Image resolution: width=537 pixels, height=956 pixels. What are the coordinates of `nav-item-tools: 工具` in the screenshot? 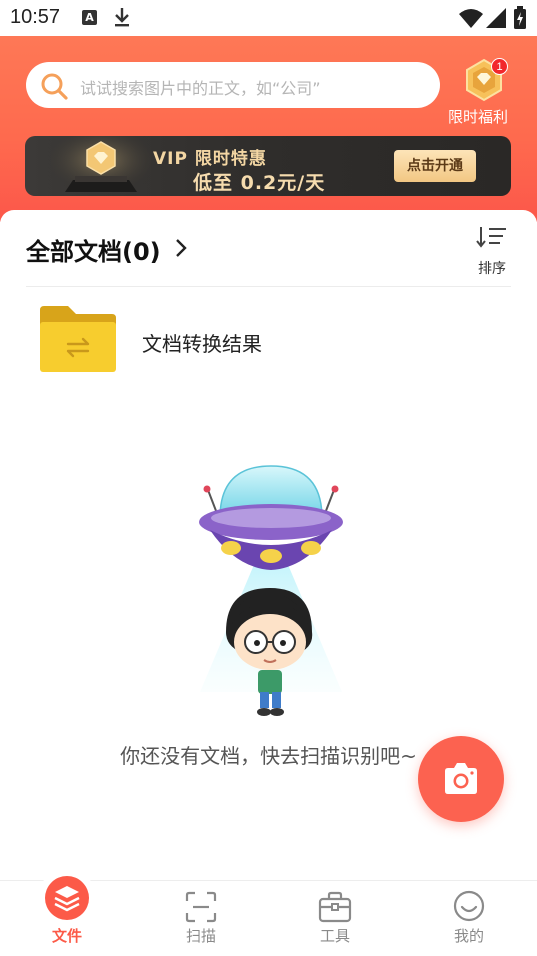 It's located at (335, 918).